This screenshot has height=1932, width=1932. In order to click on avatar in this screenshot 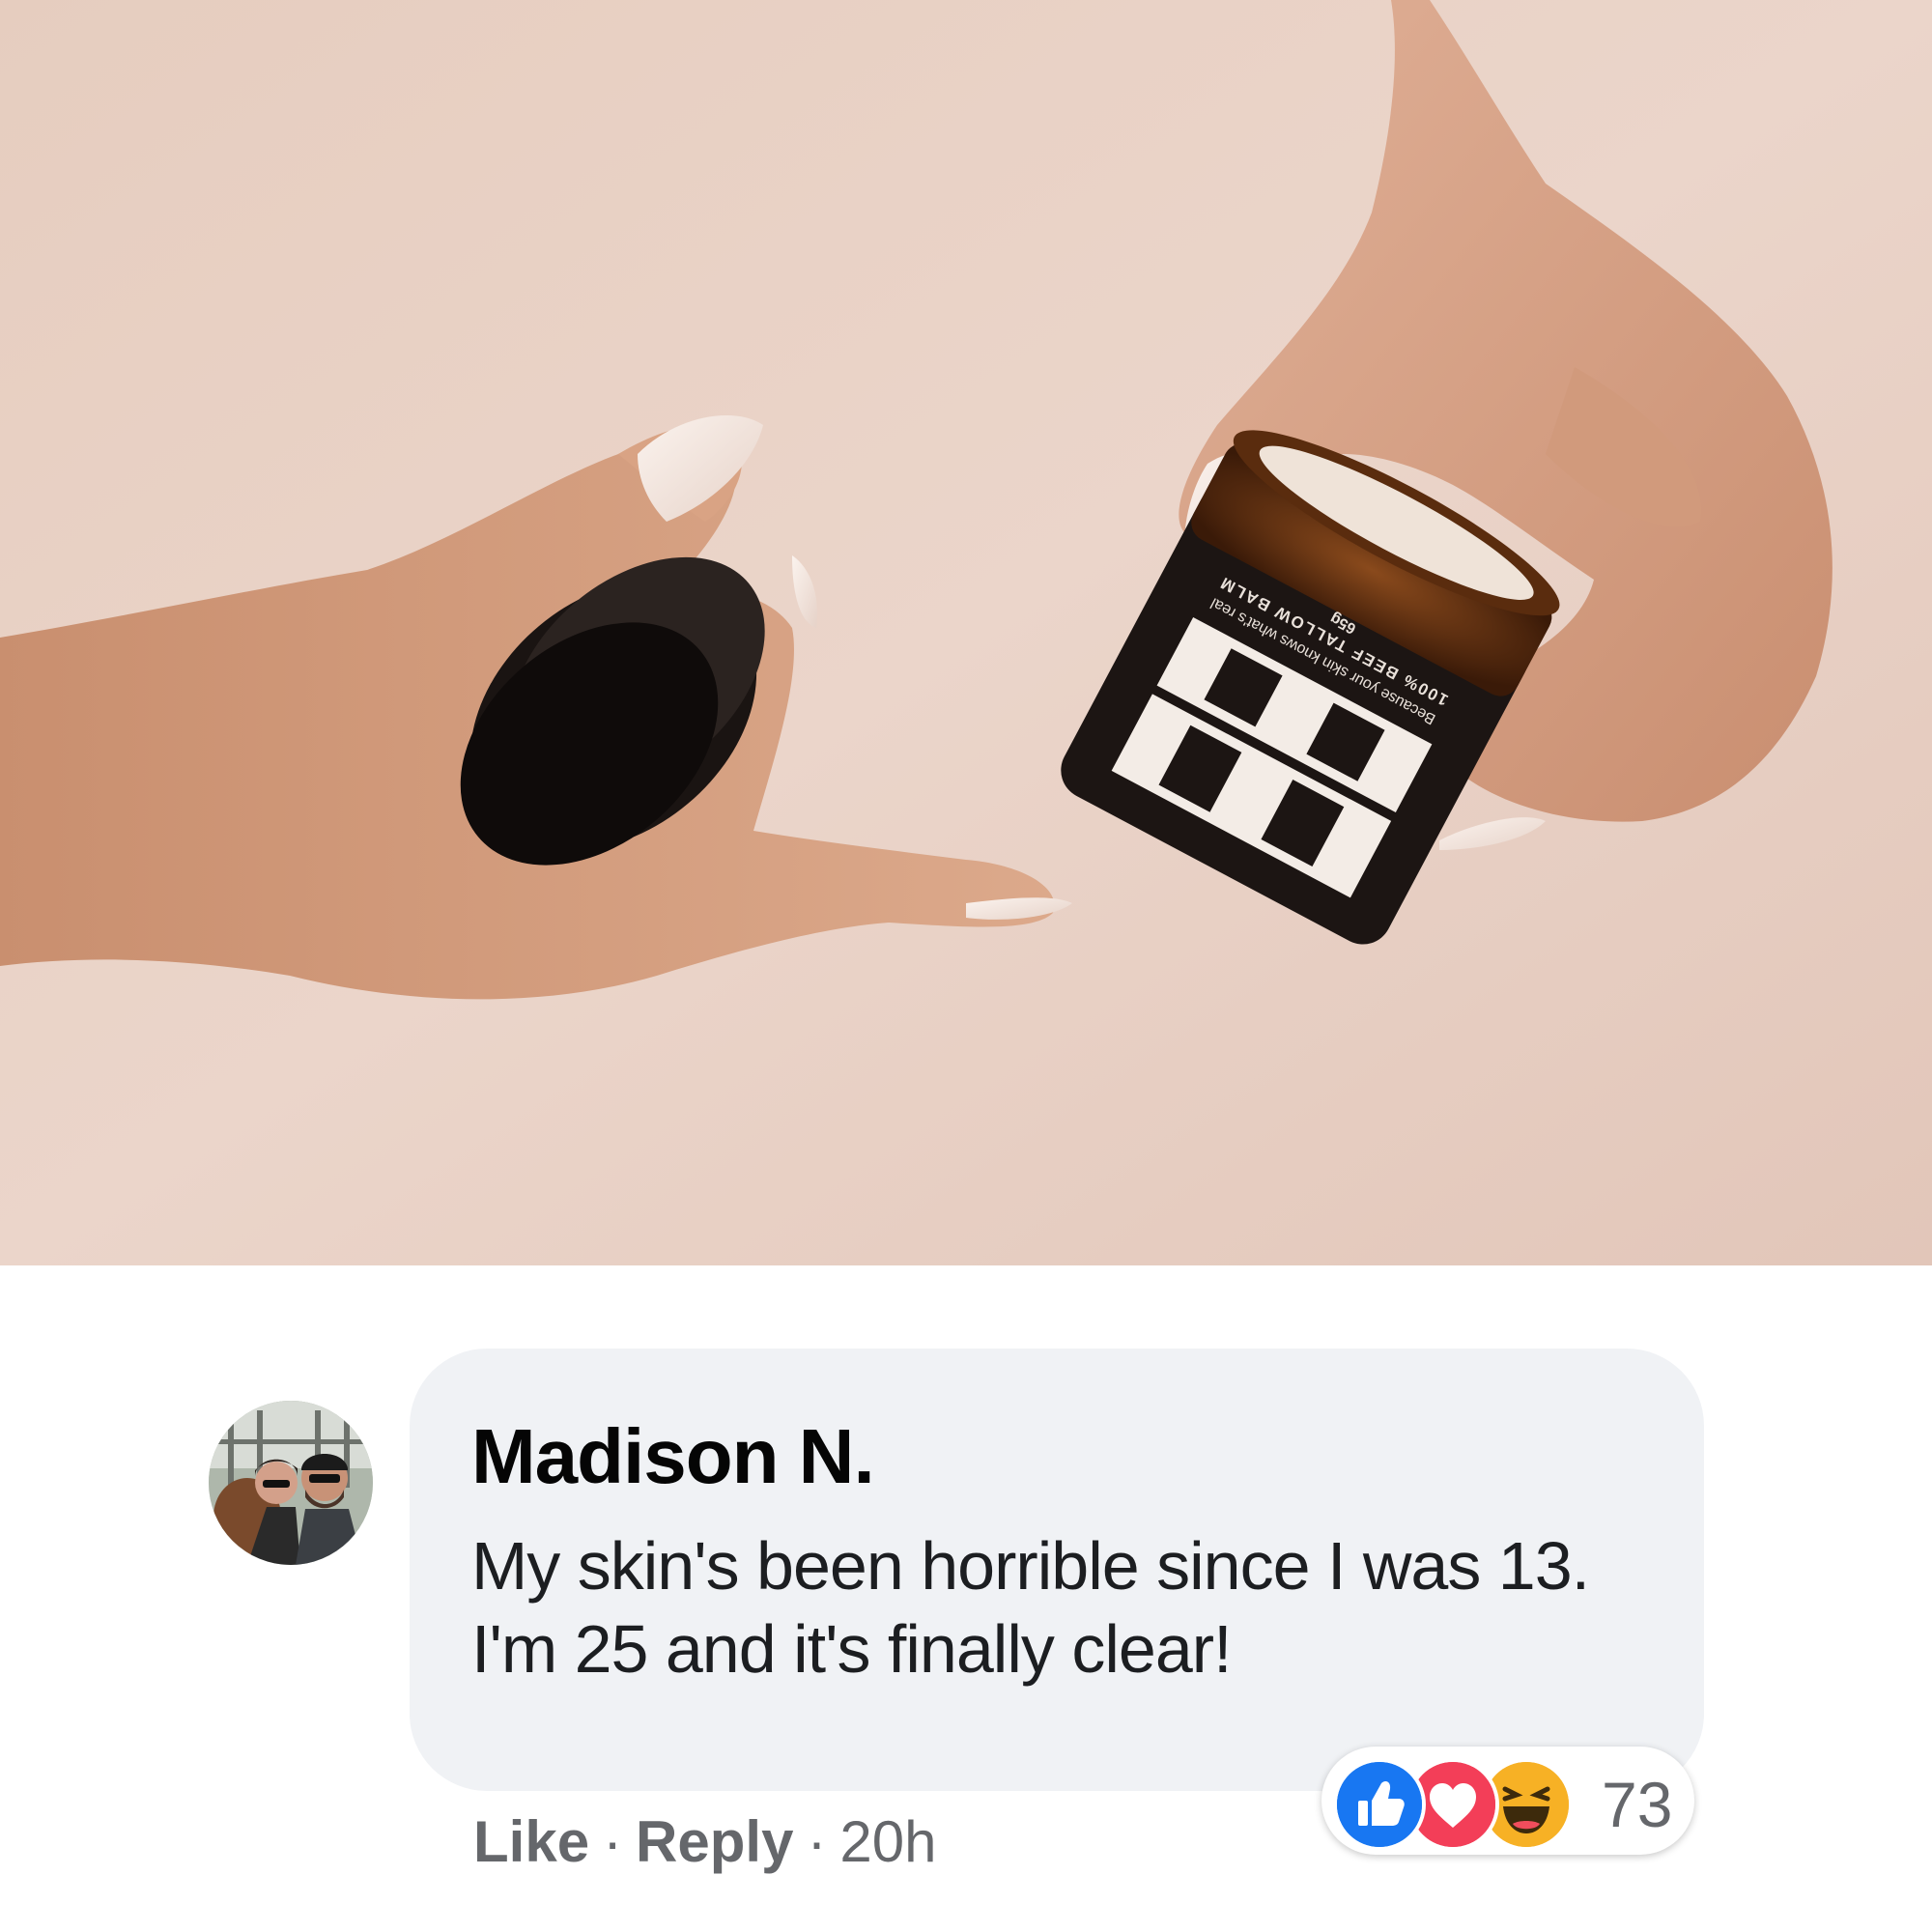, I will do `click(291, 1483)`.